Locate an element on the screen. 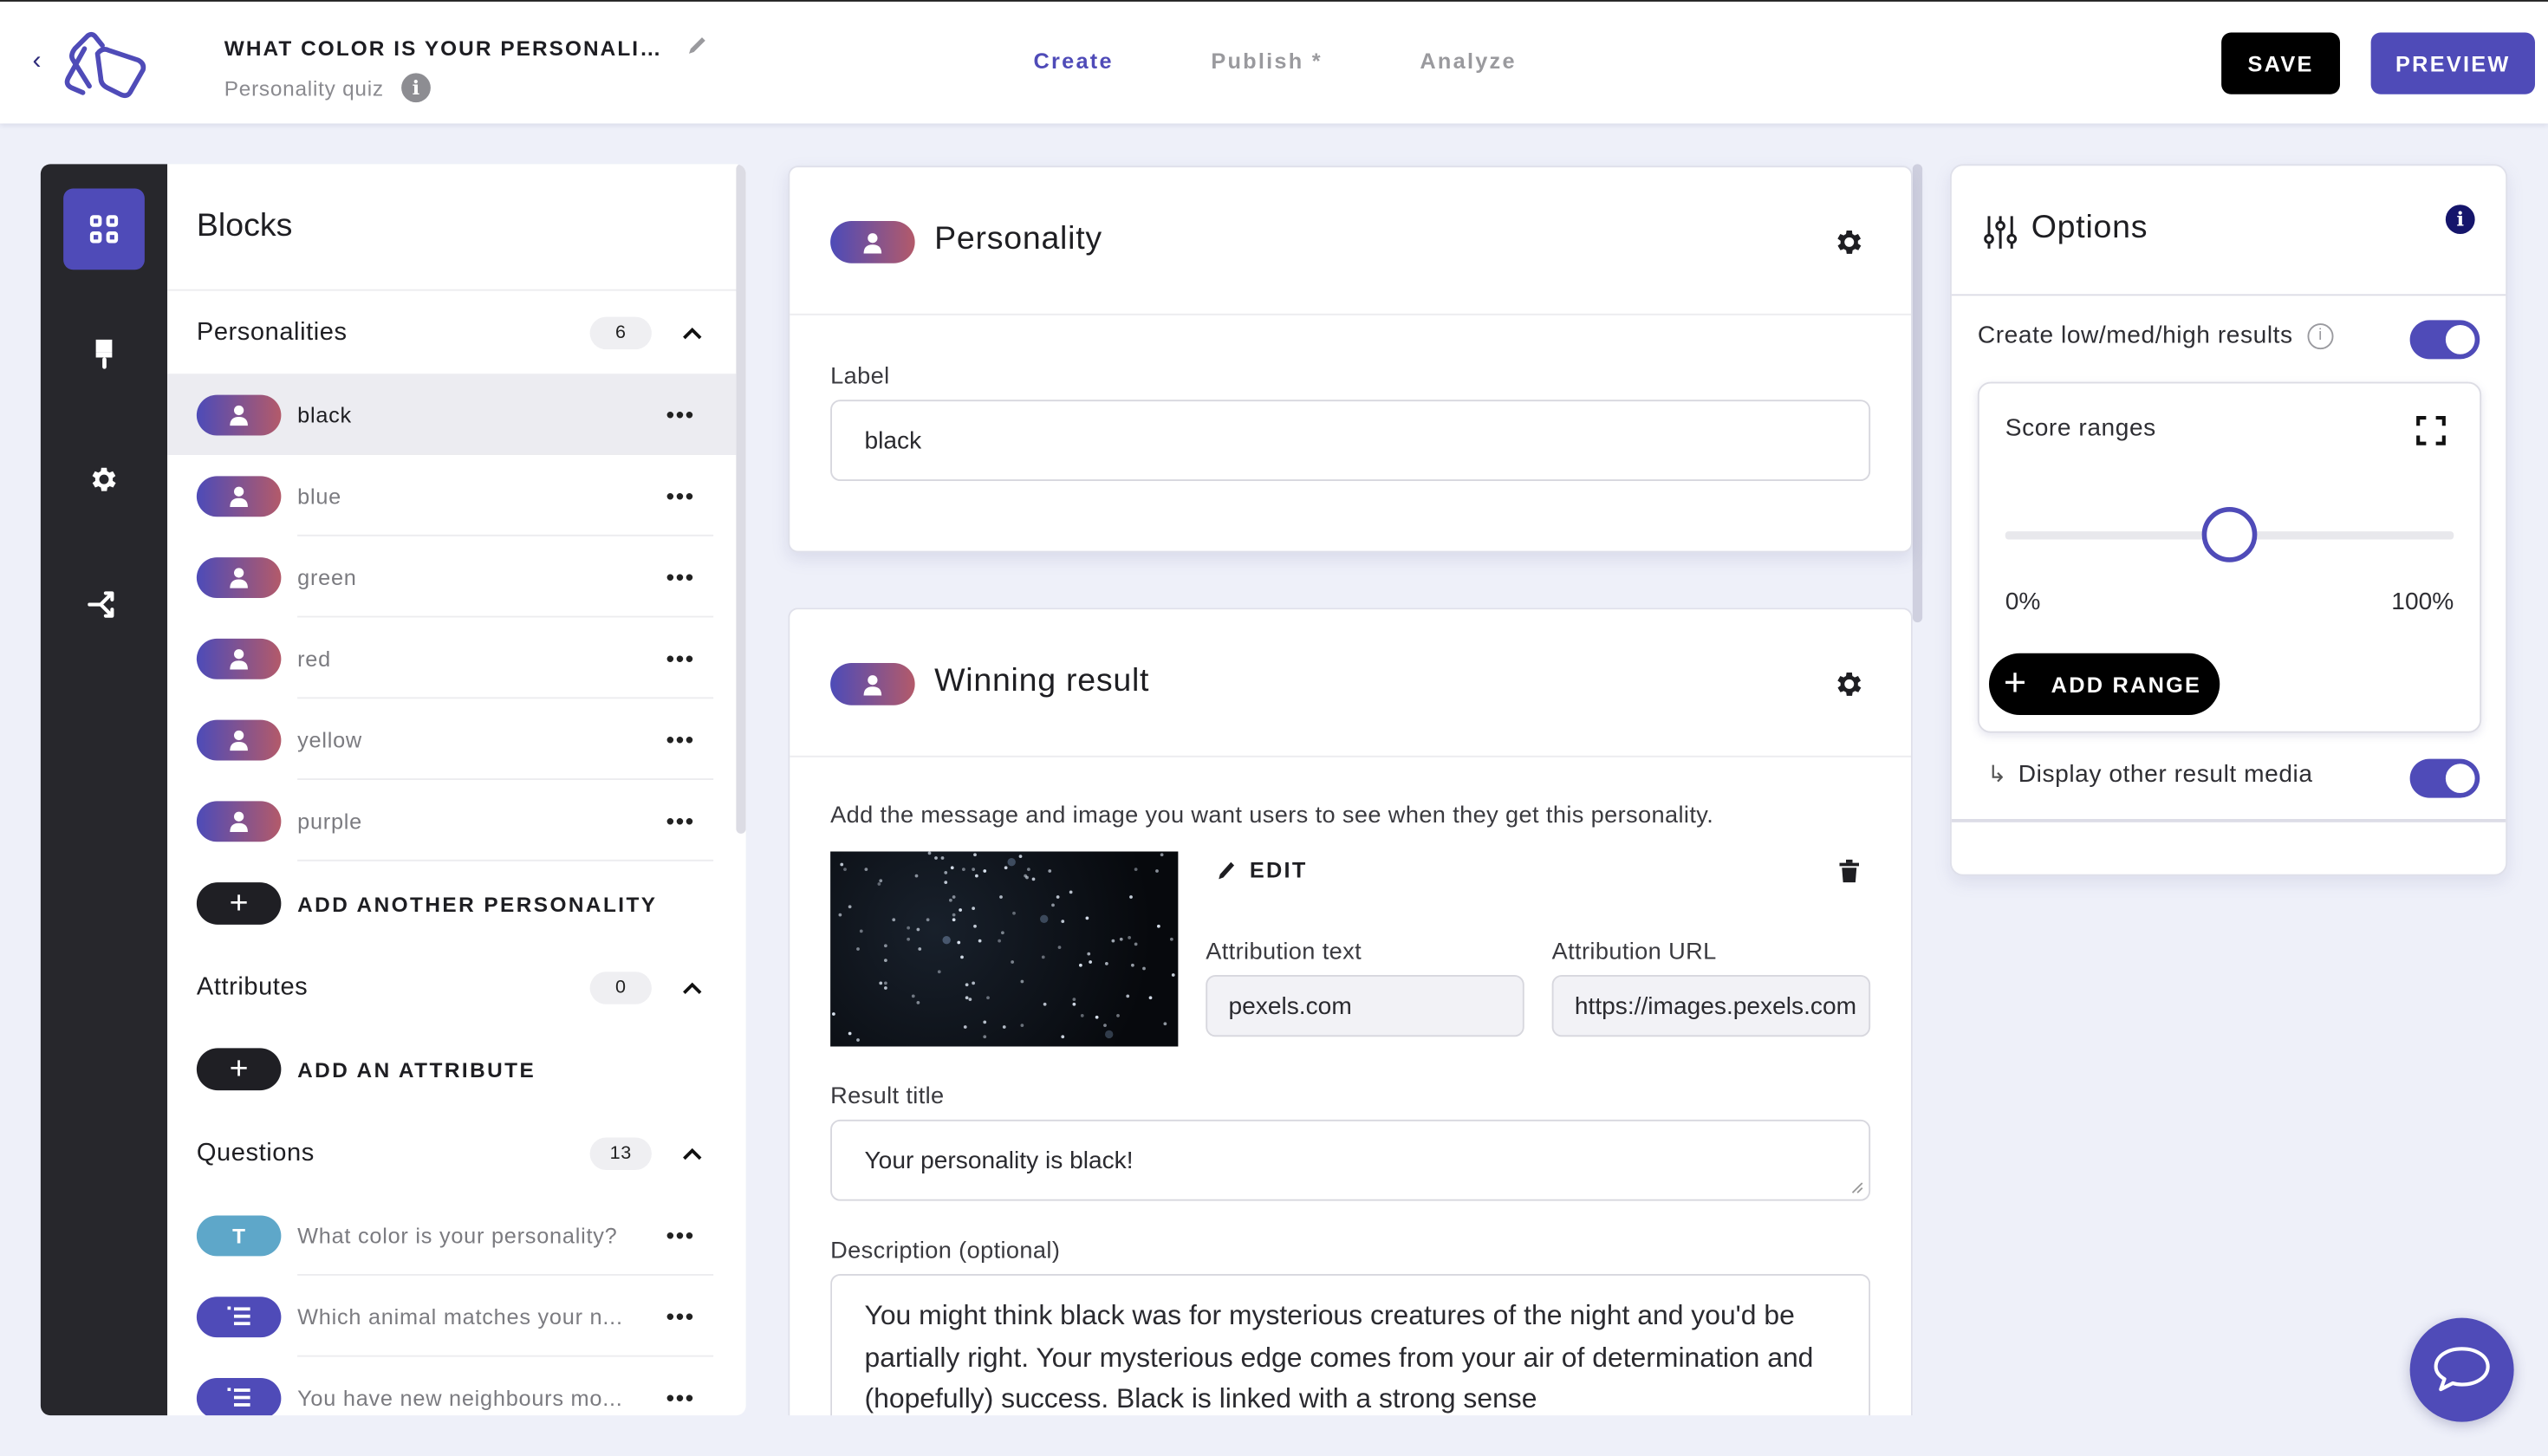 This screenshot has width=2548, height=1456. rail-logic-button is located at coordinates (104, 605).